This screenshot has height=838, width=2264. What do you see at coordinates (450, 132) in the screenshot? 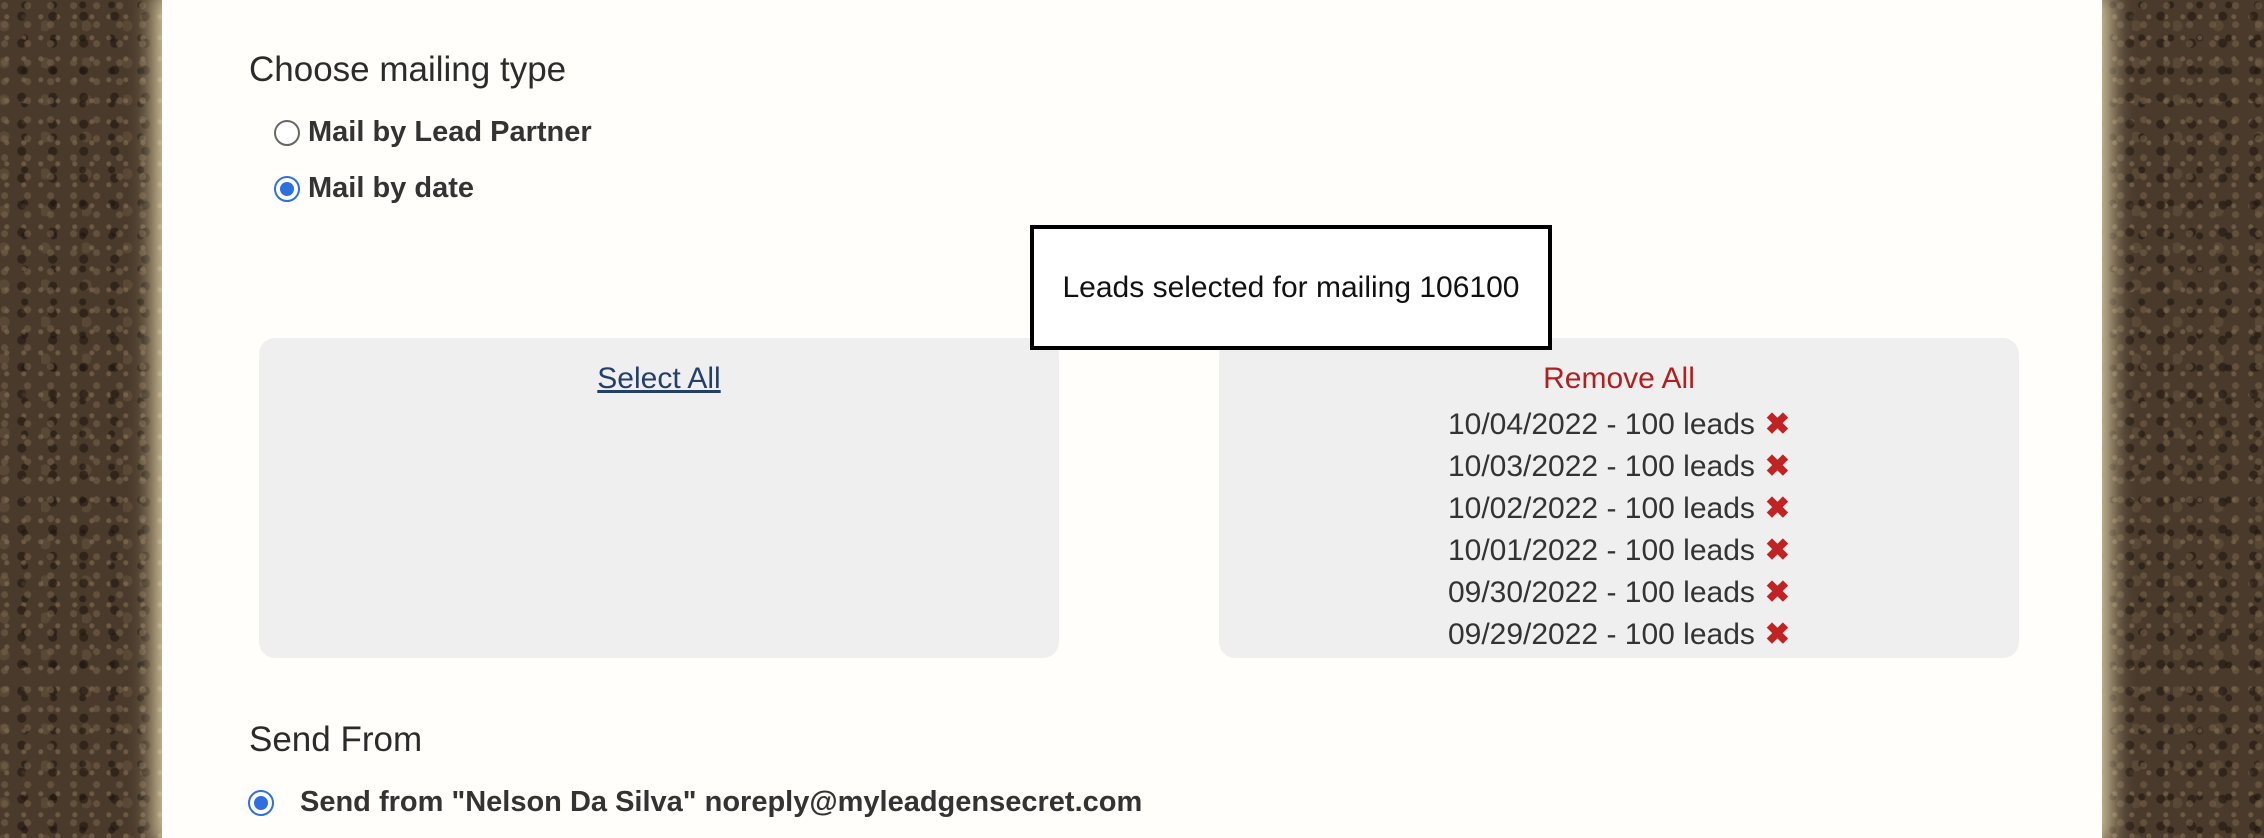
I see `radio-label: Mail by Lead Partner` at bounding box center [450, 132].